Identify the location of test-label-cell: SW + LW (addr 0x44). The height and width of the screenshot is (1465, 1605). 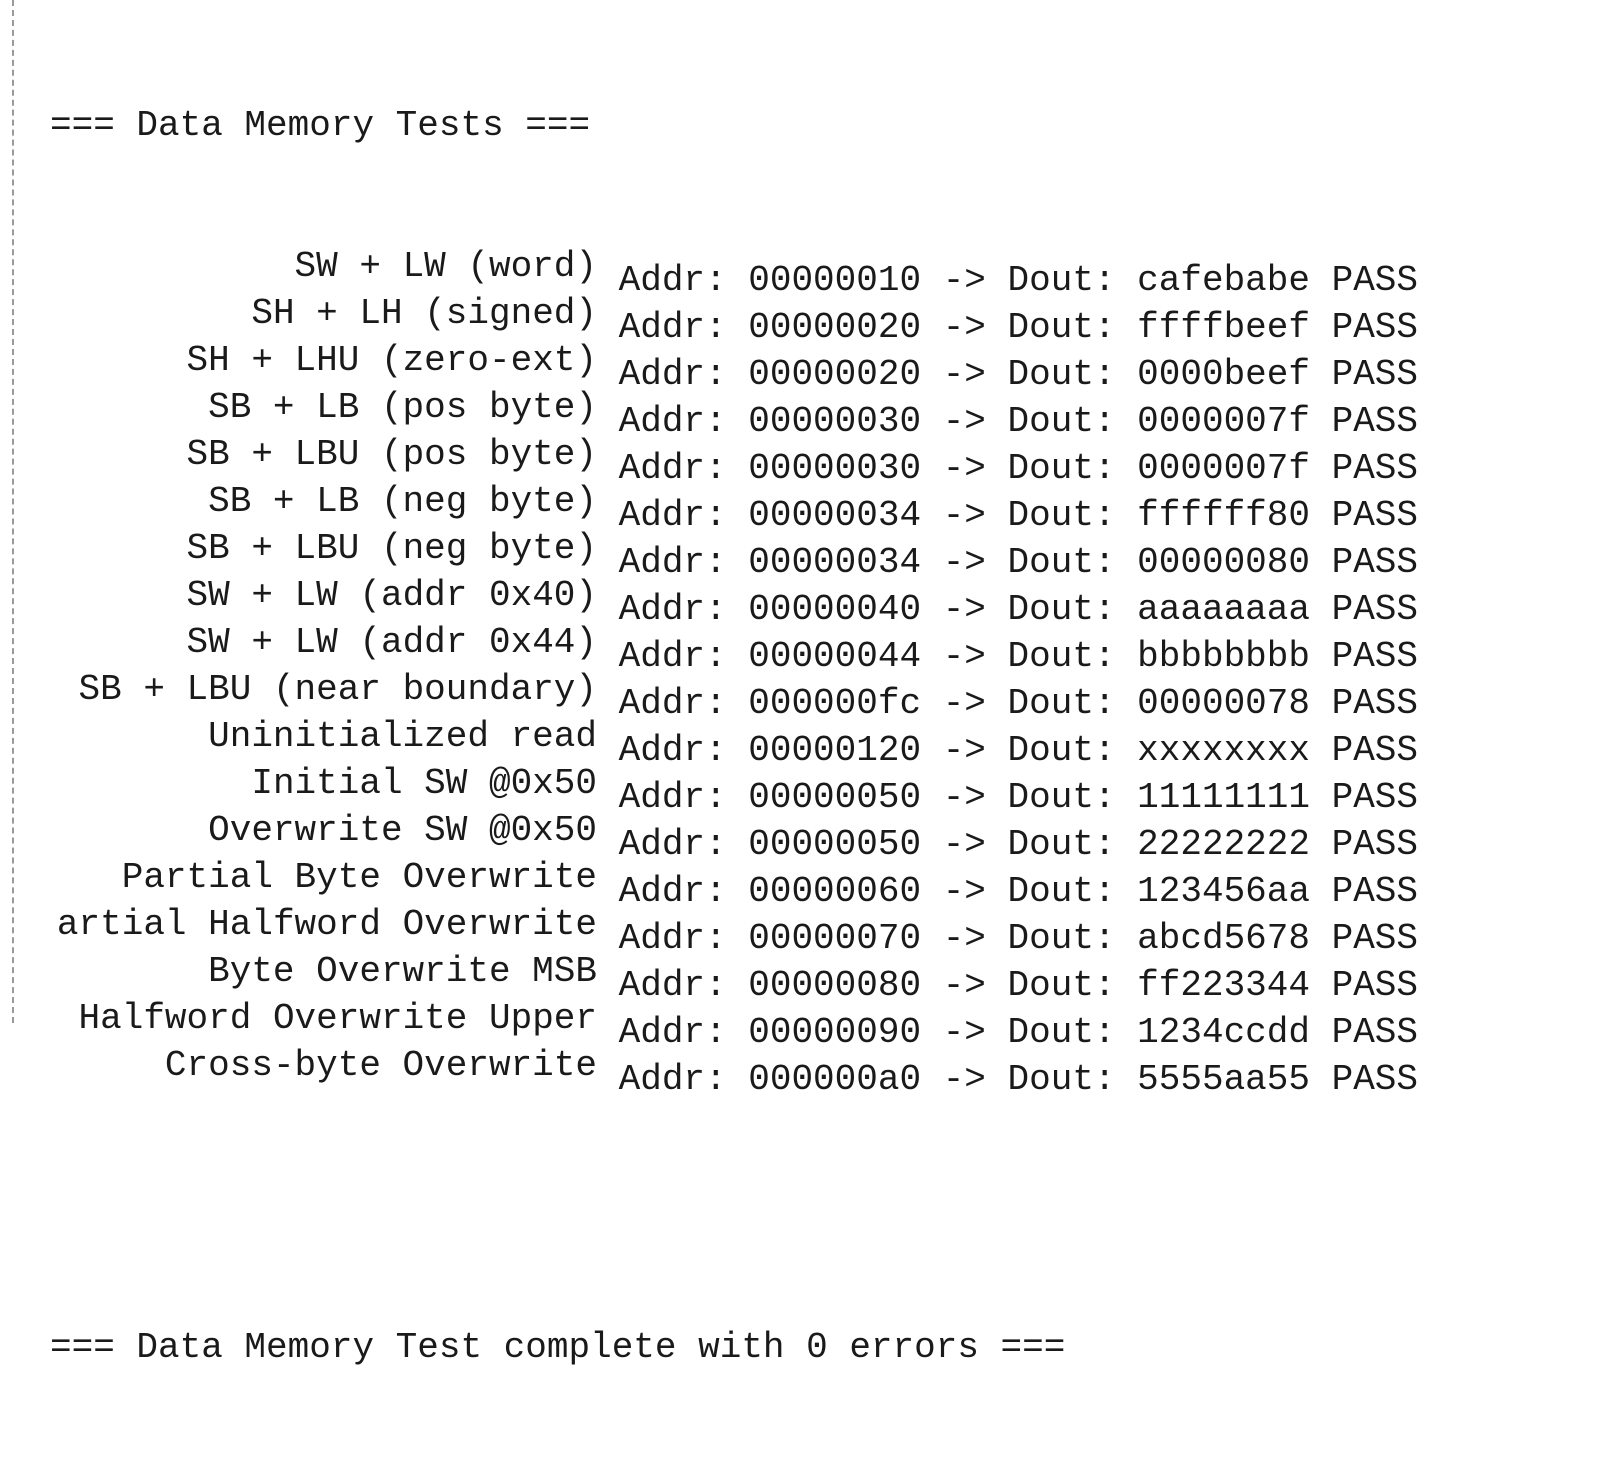
(323, 642).